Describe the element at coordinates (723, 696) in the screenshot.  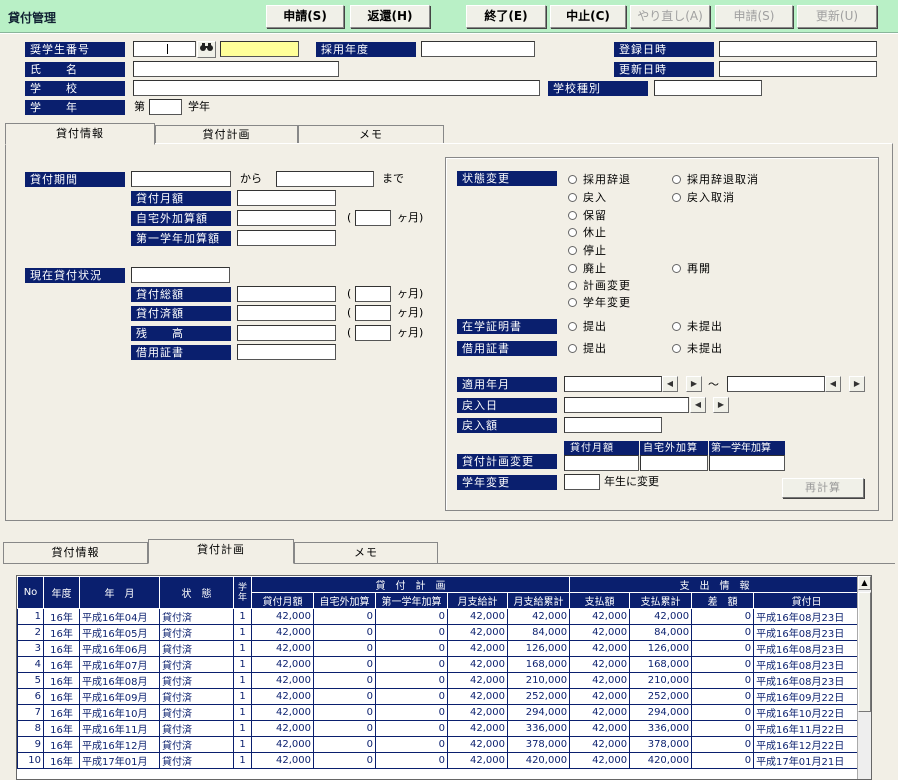
I see `cell-diff: 0` at that location.